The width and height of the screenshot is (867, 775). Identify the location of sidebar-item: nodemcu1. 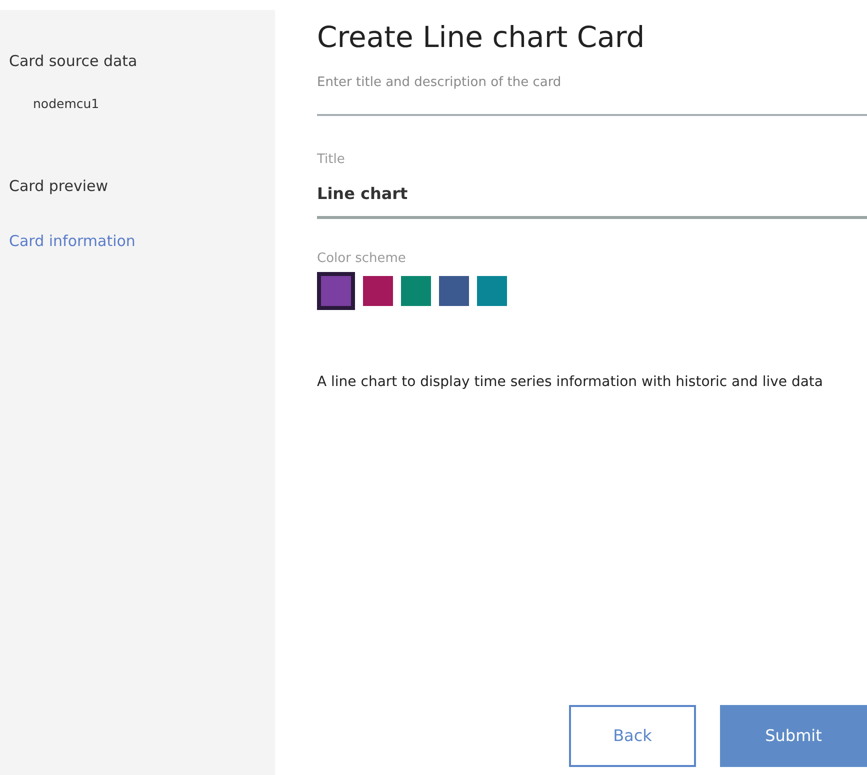
(54, 104).